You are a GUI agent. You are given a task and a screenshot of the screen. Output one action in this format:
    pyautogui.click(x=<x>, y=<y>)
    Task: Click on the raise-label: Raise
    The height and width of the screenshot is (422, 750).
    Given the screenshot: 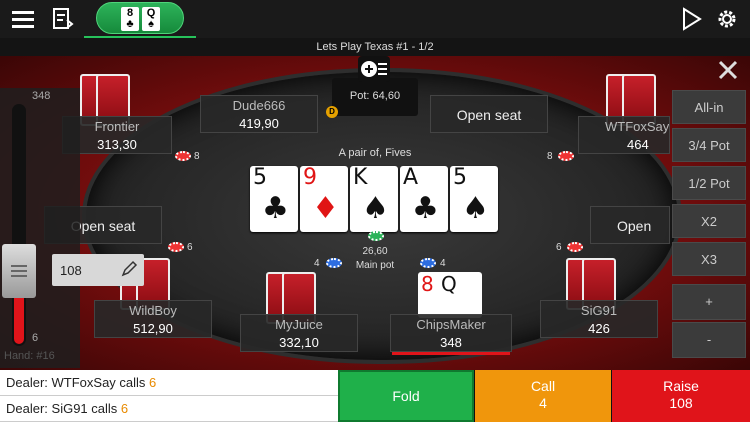 What is the action you would take?
    pyautogui.click(x=681, y=386)
    